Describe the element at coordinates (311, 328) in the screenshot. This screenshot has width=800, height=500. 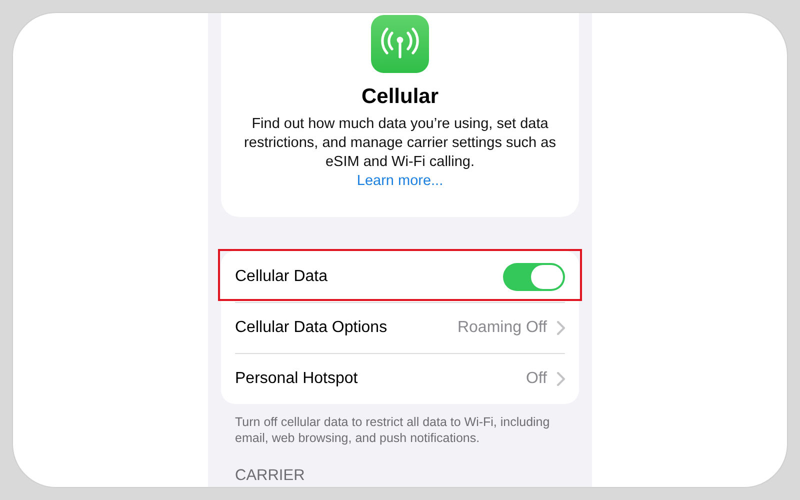
I see `row-label: Cellular Data Options` at that location.